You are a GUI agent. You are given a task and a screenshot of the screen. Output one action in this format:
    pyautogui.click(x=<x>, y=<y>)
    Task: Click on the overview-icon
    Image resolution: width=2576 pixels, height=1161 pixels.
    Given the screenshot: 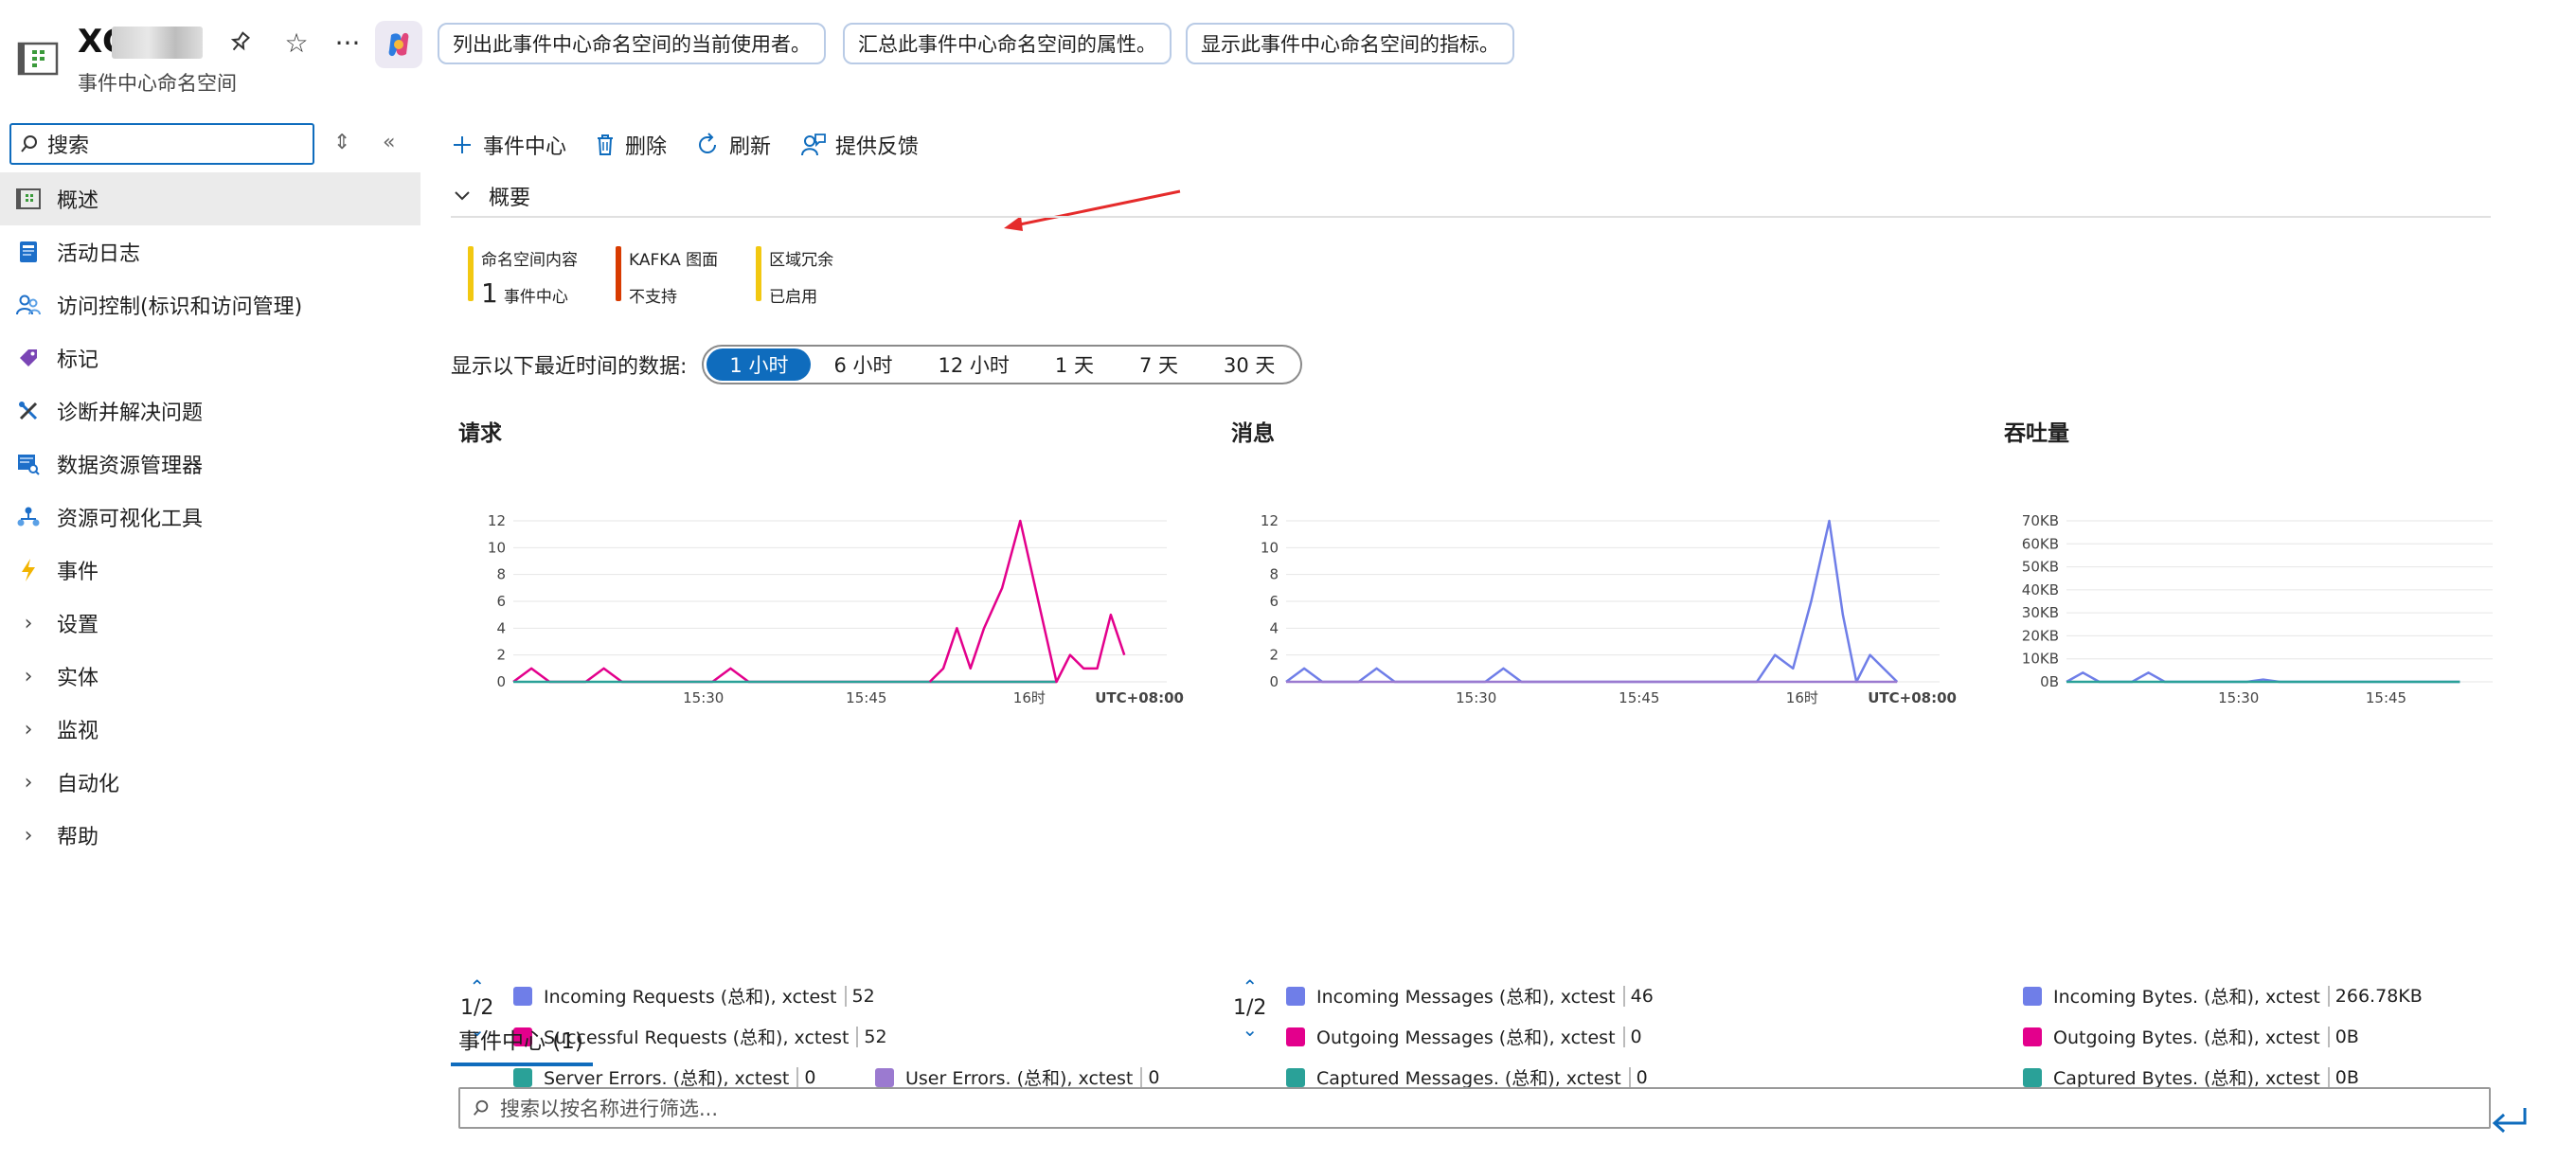 What is the action you would take?
    pyautogui.click(x=28, y=199)
    